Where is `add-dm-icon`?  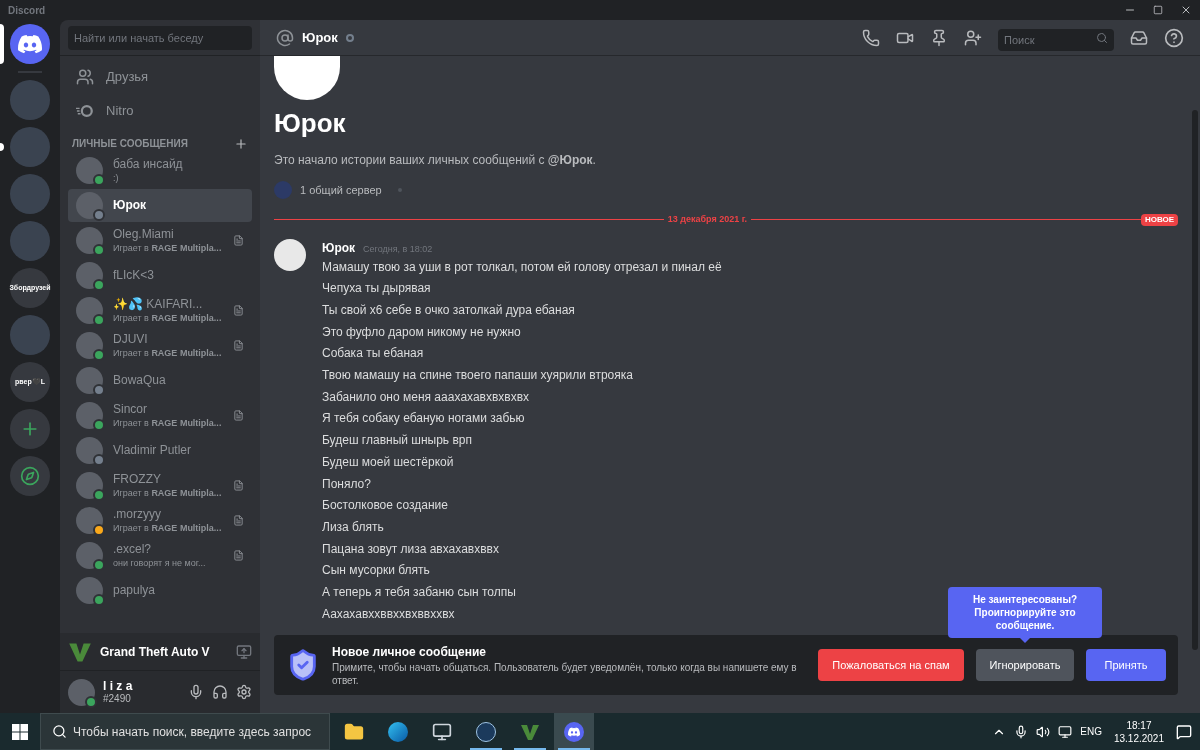 add-dm-icon is located at coordinates (241, 143).